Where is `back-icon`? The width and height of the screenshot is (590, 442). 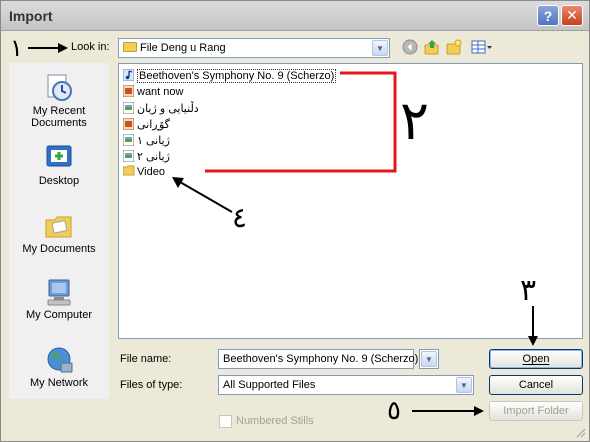 back-icon is located at coordinates (410, 47).